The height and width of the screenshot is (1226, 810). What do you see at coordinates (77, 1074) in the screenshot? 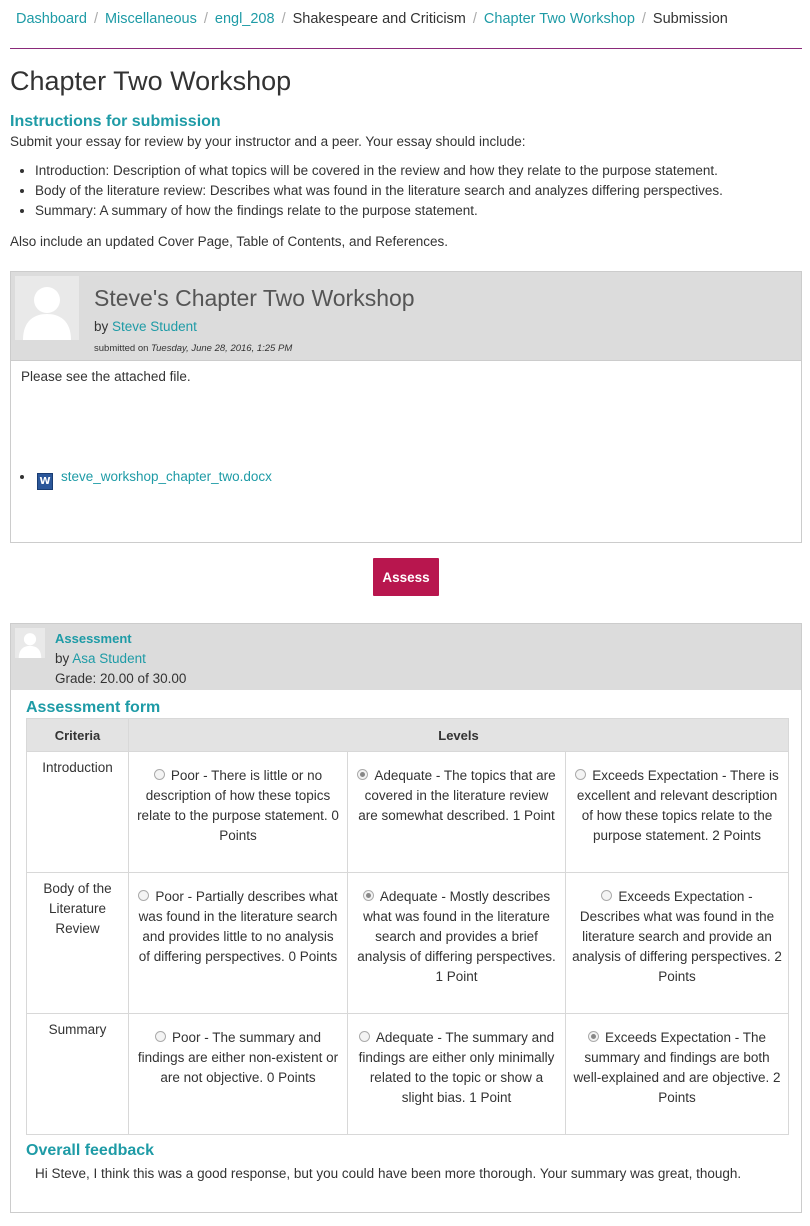
I see `criterion-label: Summary` at bounding box center [77, 1074].